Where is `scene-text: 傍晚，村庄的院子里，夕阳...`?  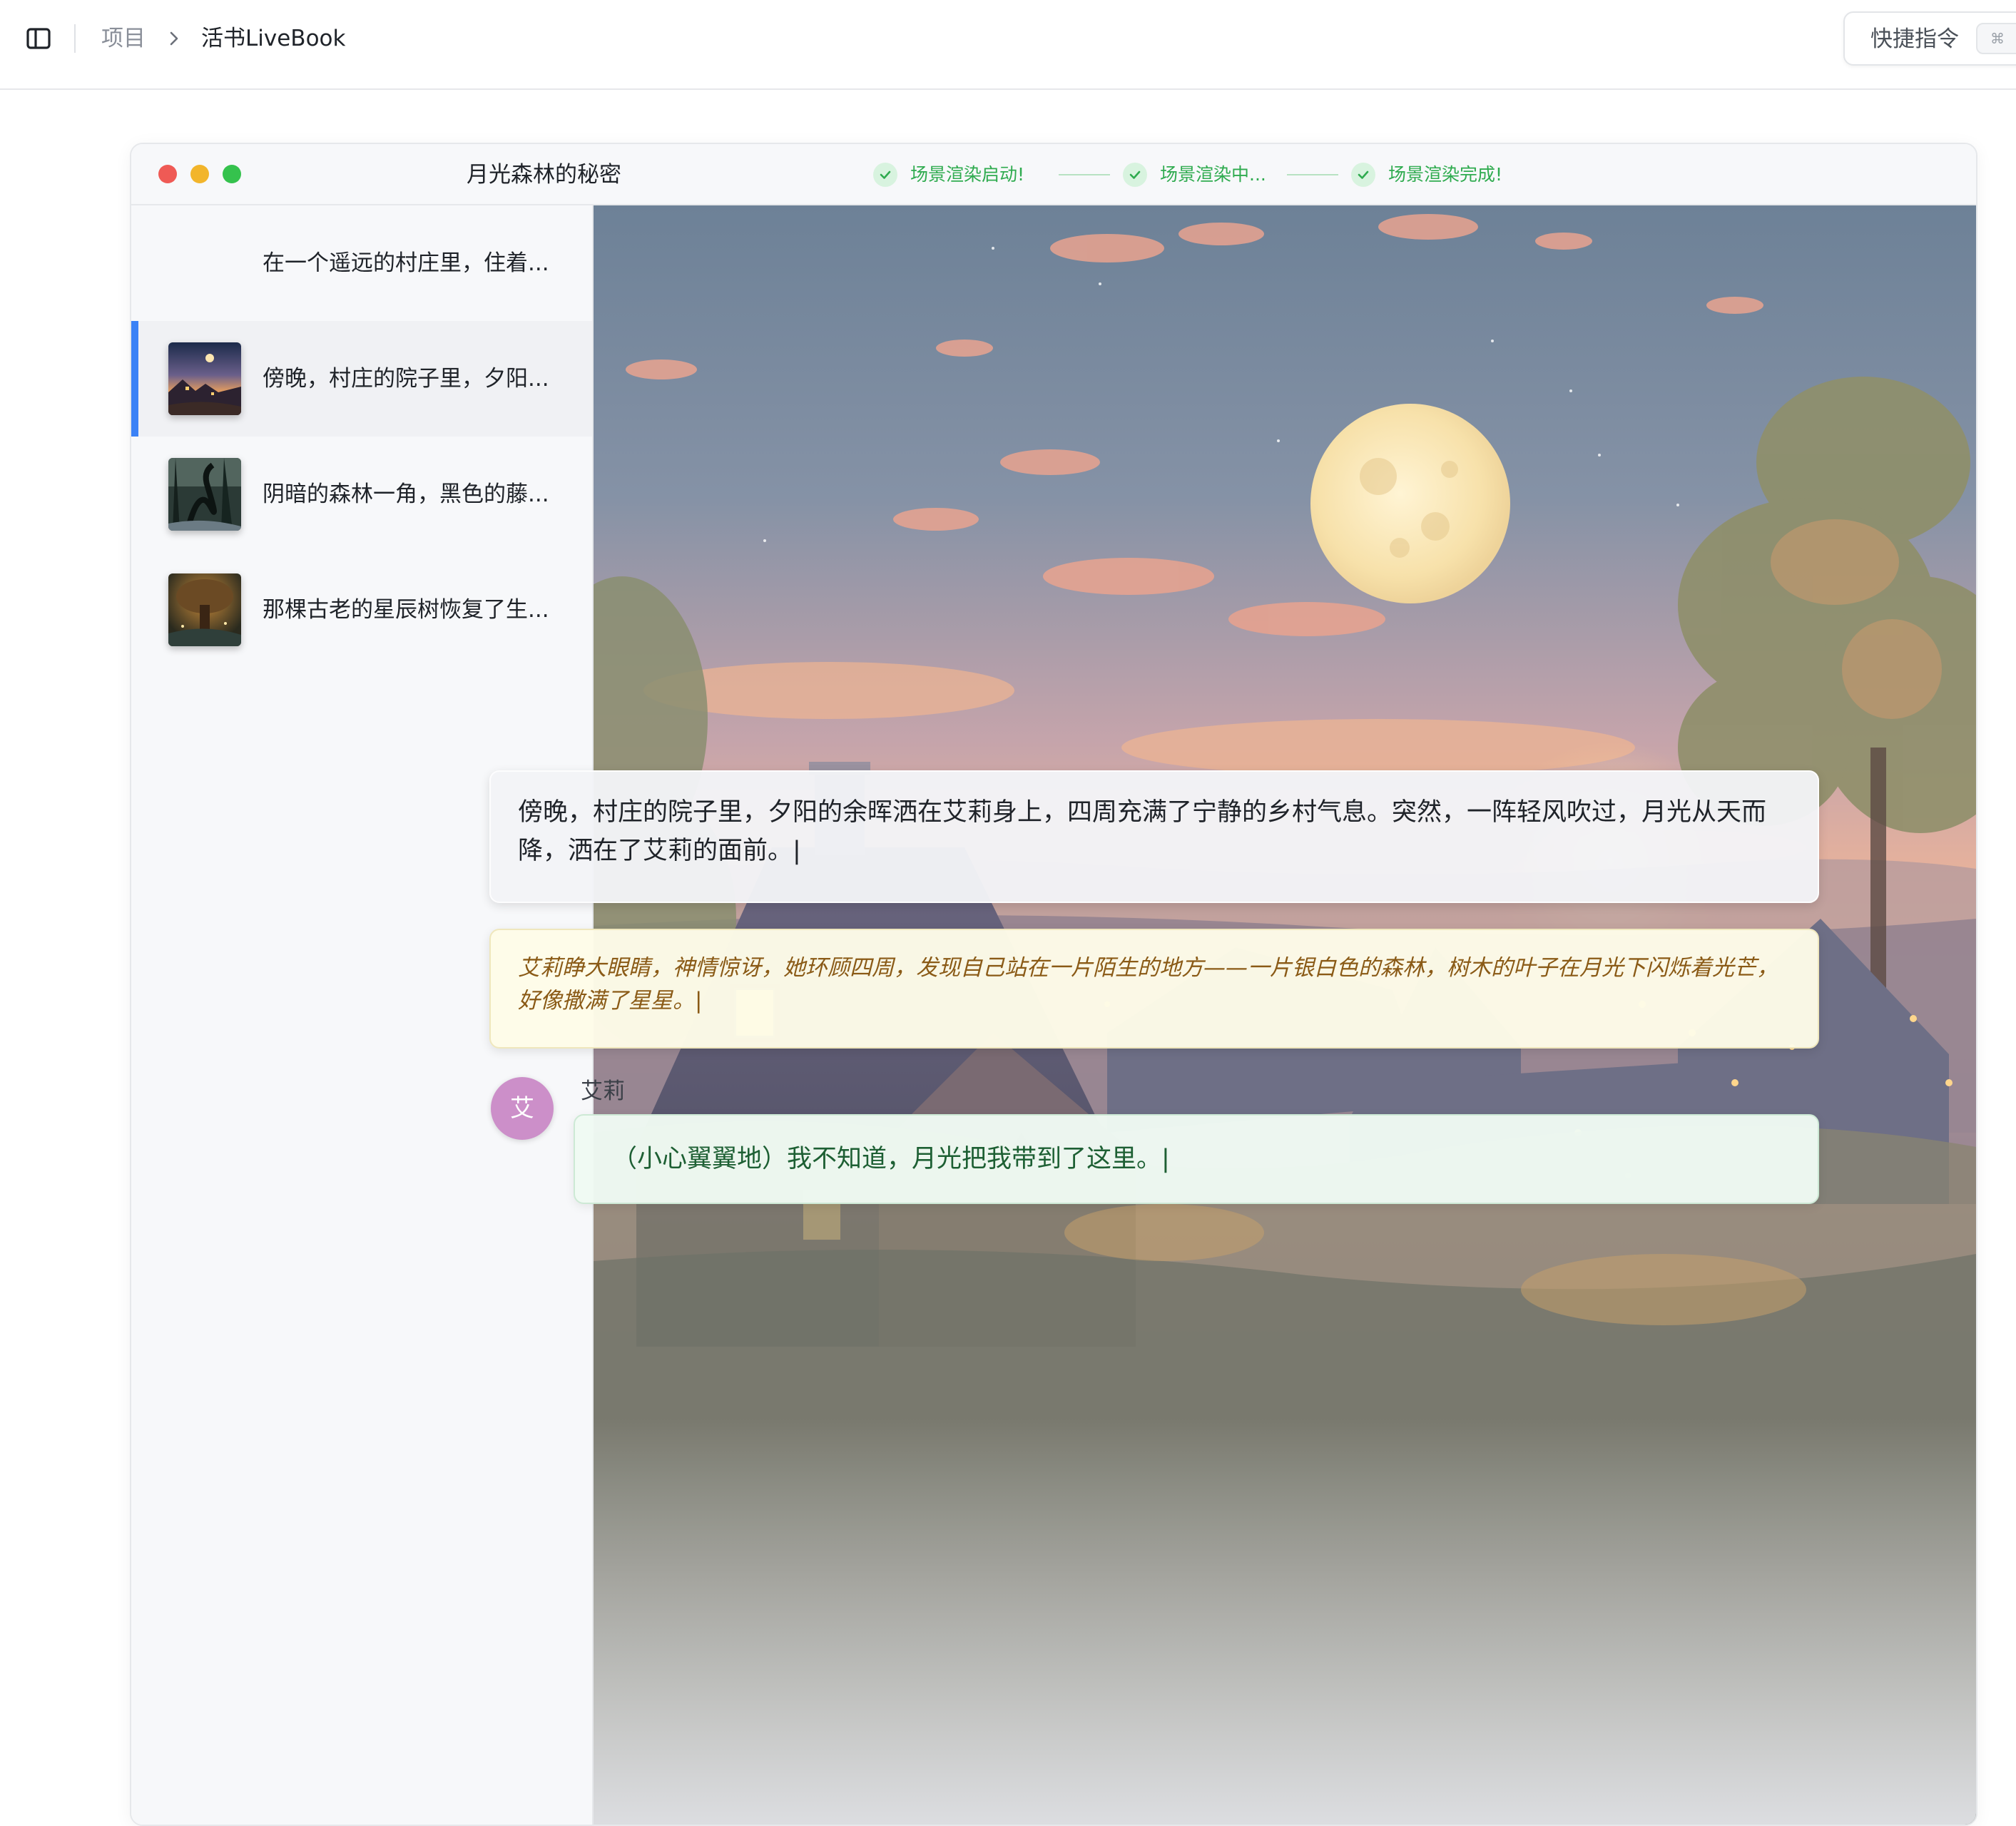 scene-text: 傍晚，村庄的院子里，夕阳... is located at coordinates (406, 379).